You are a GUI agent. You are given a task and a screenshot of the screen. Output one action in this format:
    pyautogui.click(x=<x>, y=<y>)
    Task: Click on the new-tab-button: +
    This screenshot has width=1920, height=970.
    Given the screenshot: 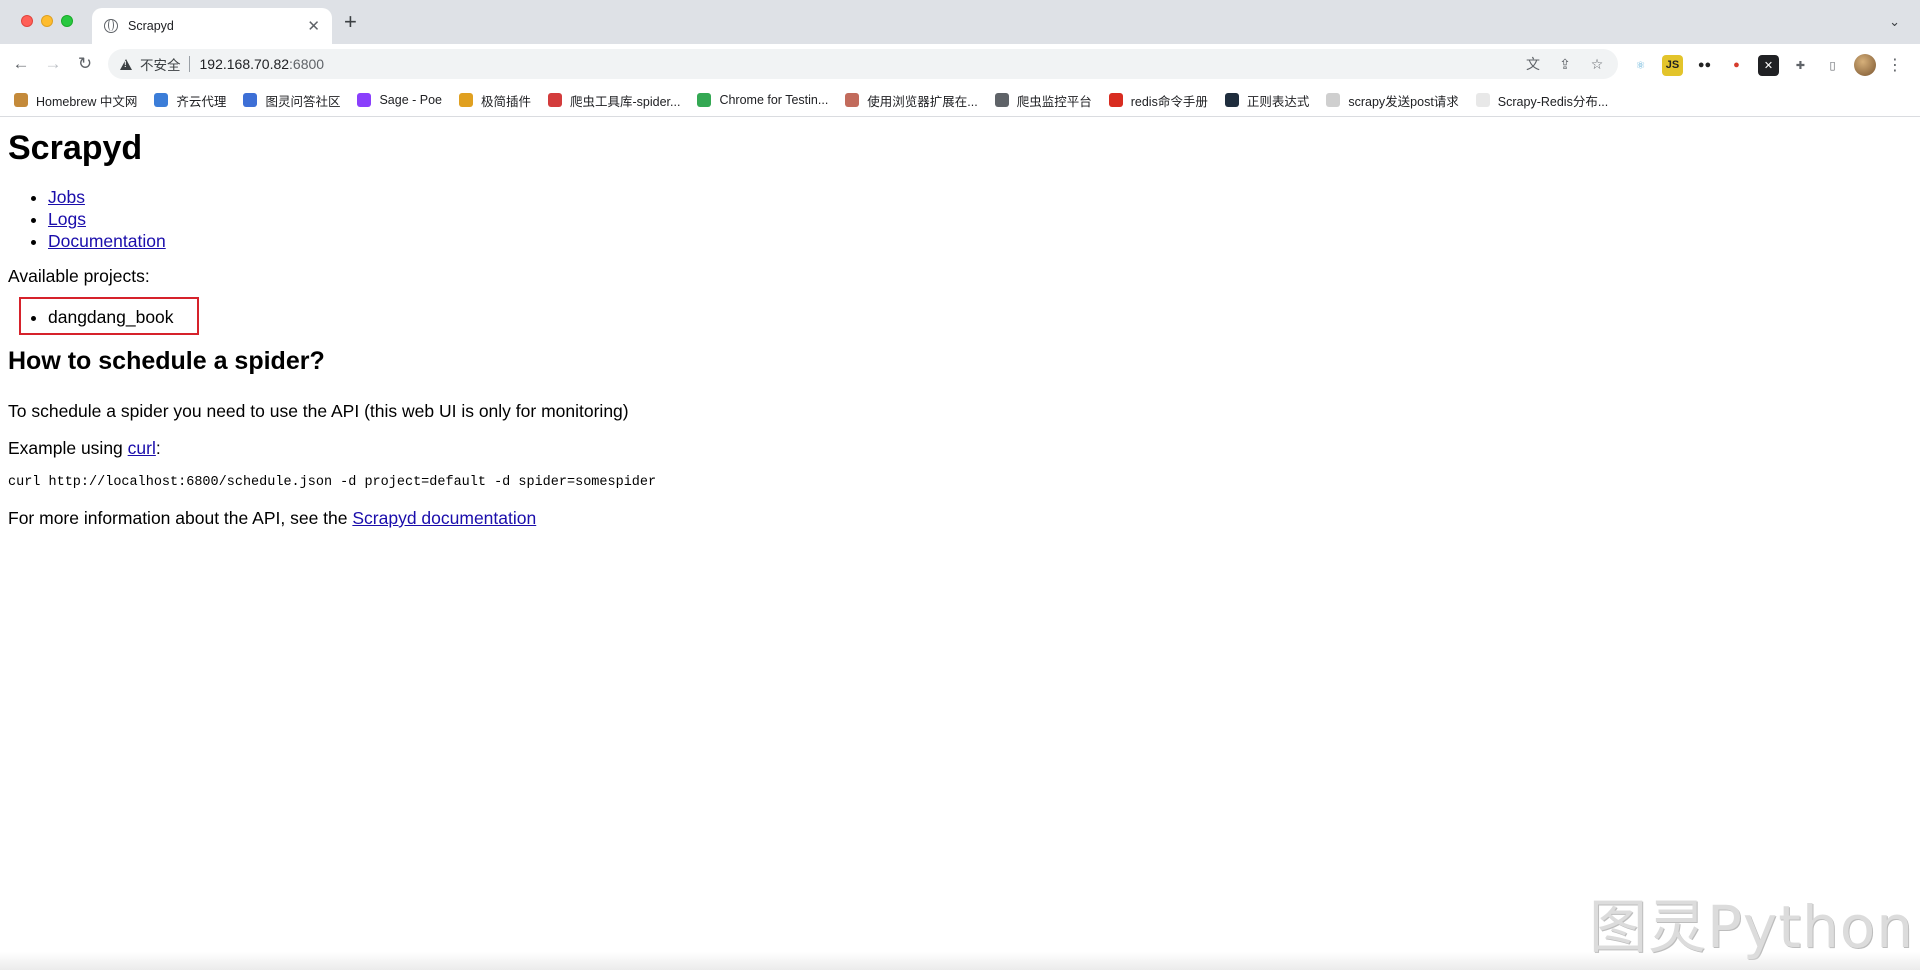 What is the action you would take?
    pyautogui.click(x=350, y=22)
    